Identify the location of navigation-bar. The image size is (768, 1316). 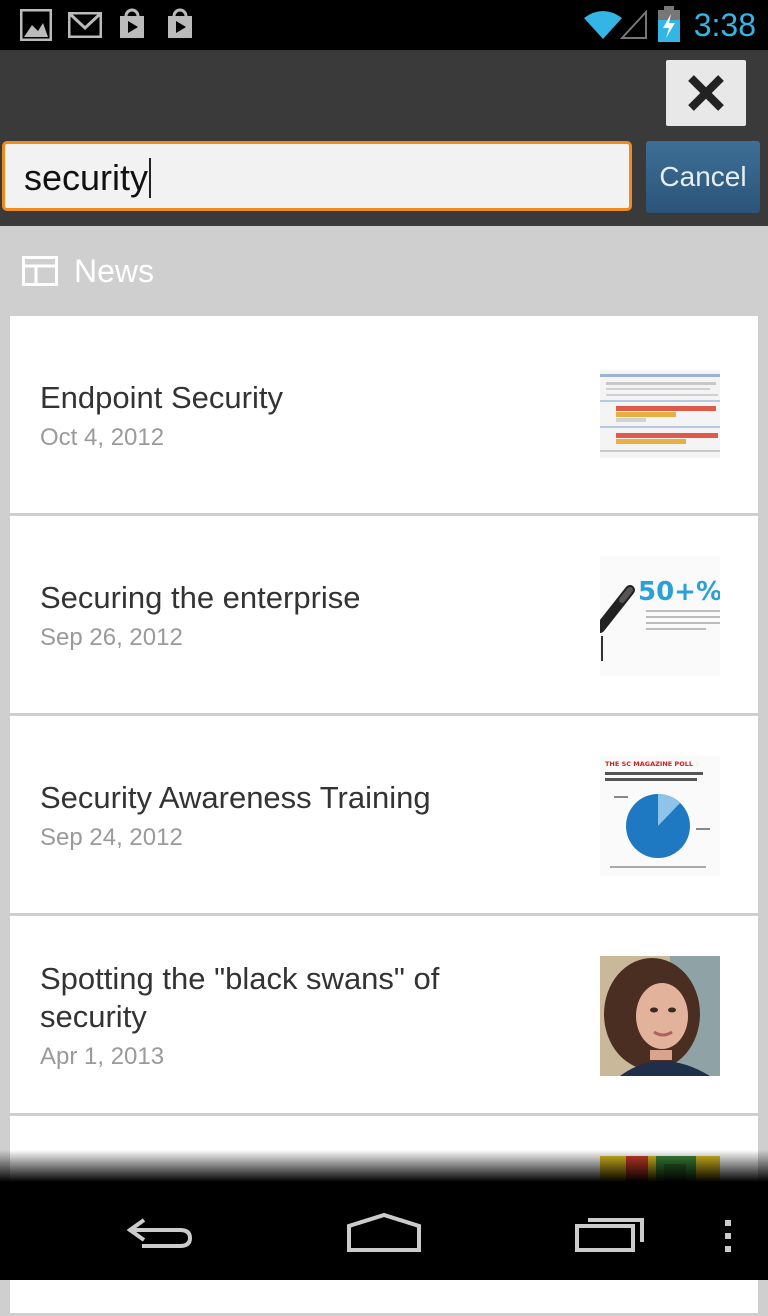
(384, 1231).